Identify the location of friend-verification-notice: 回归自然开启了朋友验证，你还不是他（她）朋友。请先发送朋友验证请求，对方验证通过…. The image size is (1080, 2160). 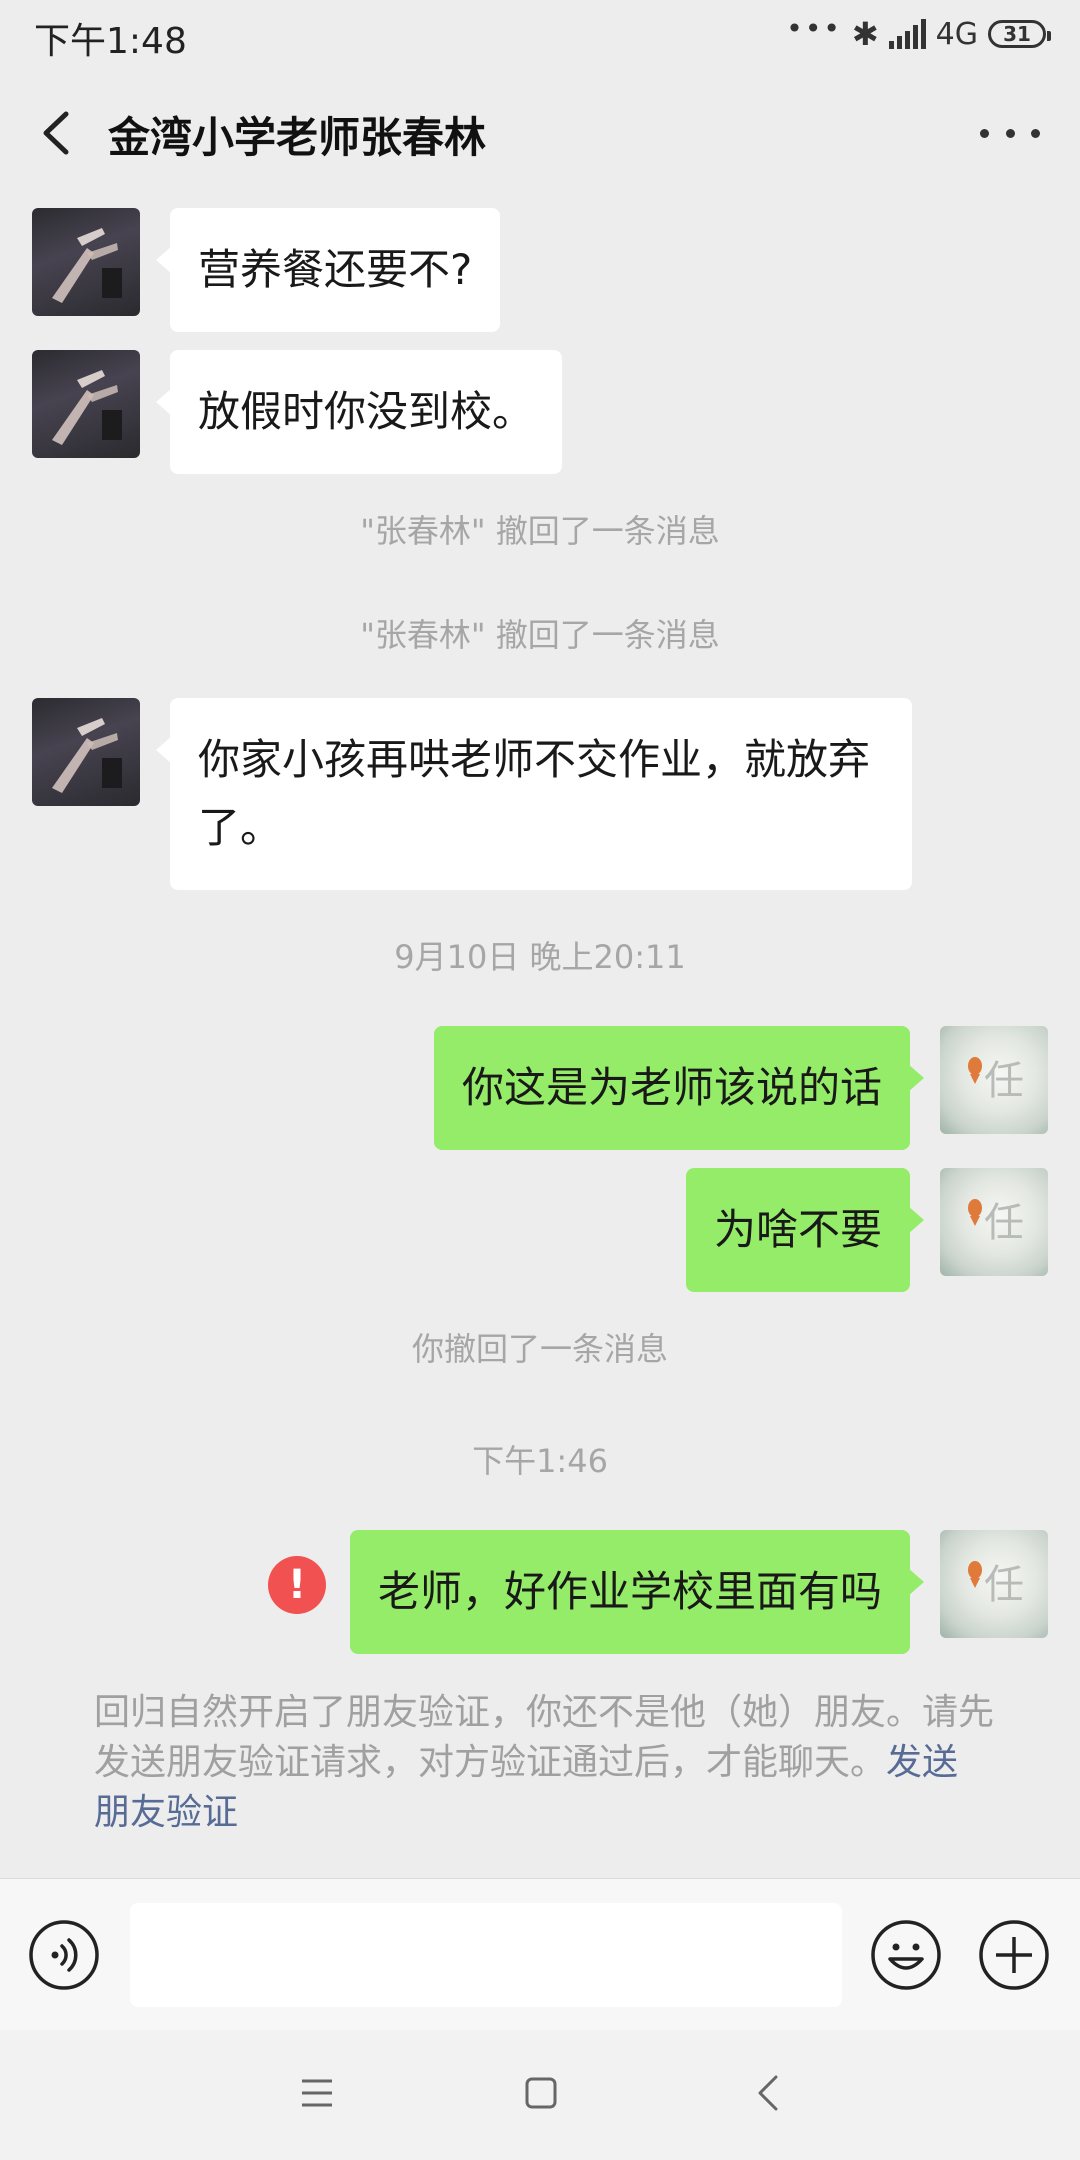
(544, 1763).